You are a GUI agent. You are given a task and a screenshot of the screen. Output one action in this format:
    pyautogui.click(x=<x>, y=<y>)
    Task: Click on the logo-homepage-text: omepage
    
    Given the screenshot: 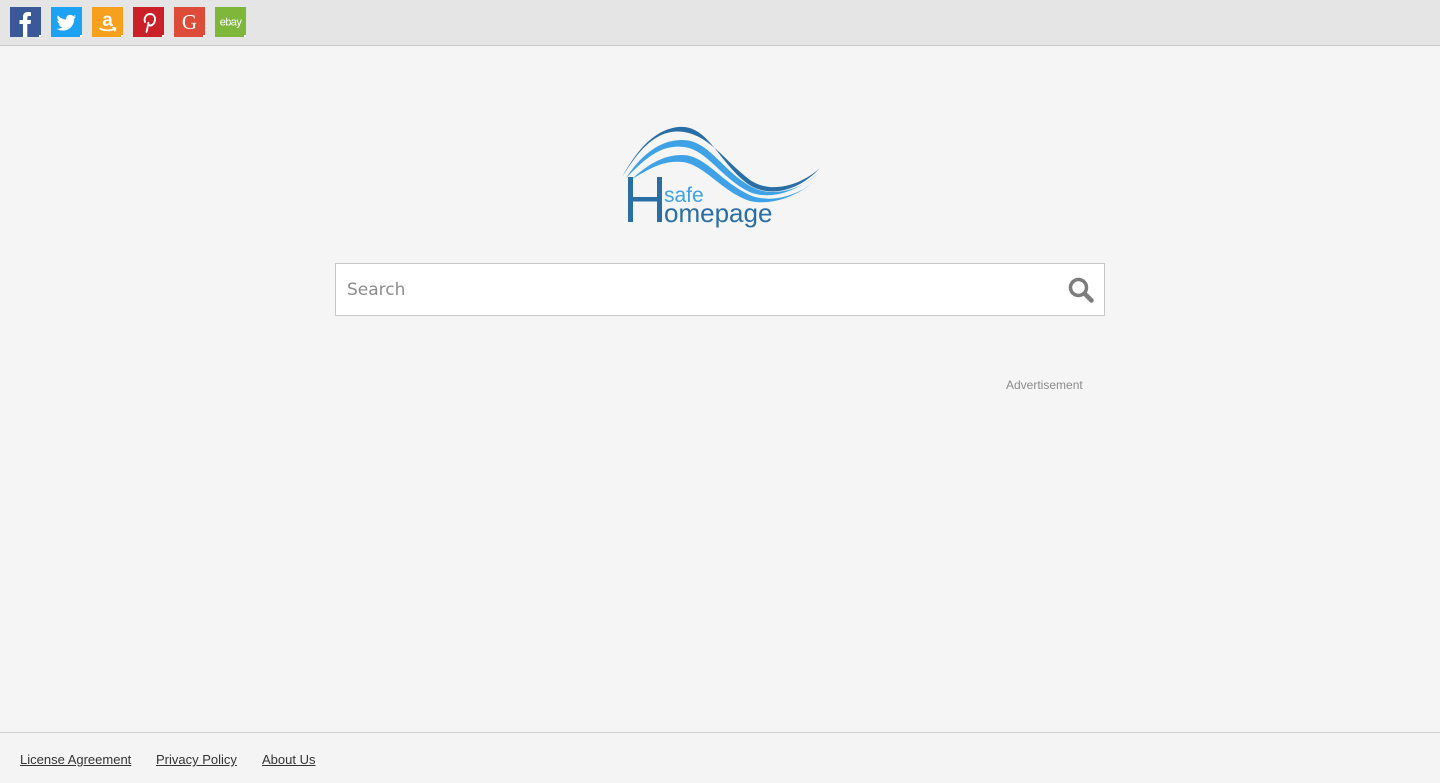 What is the action you would take?
    pyautogui.click(x=718, y=213)
    